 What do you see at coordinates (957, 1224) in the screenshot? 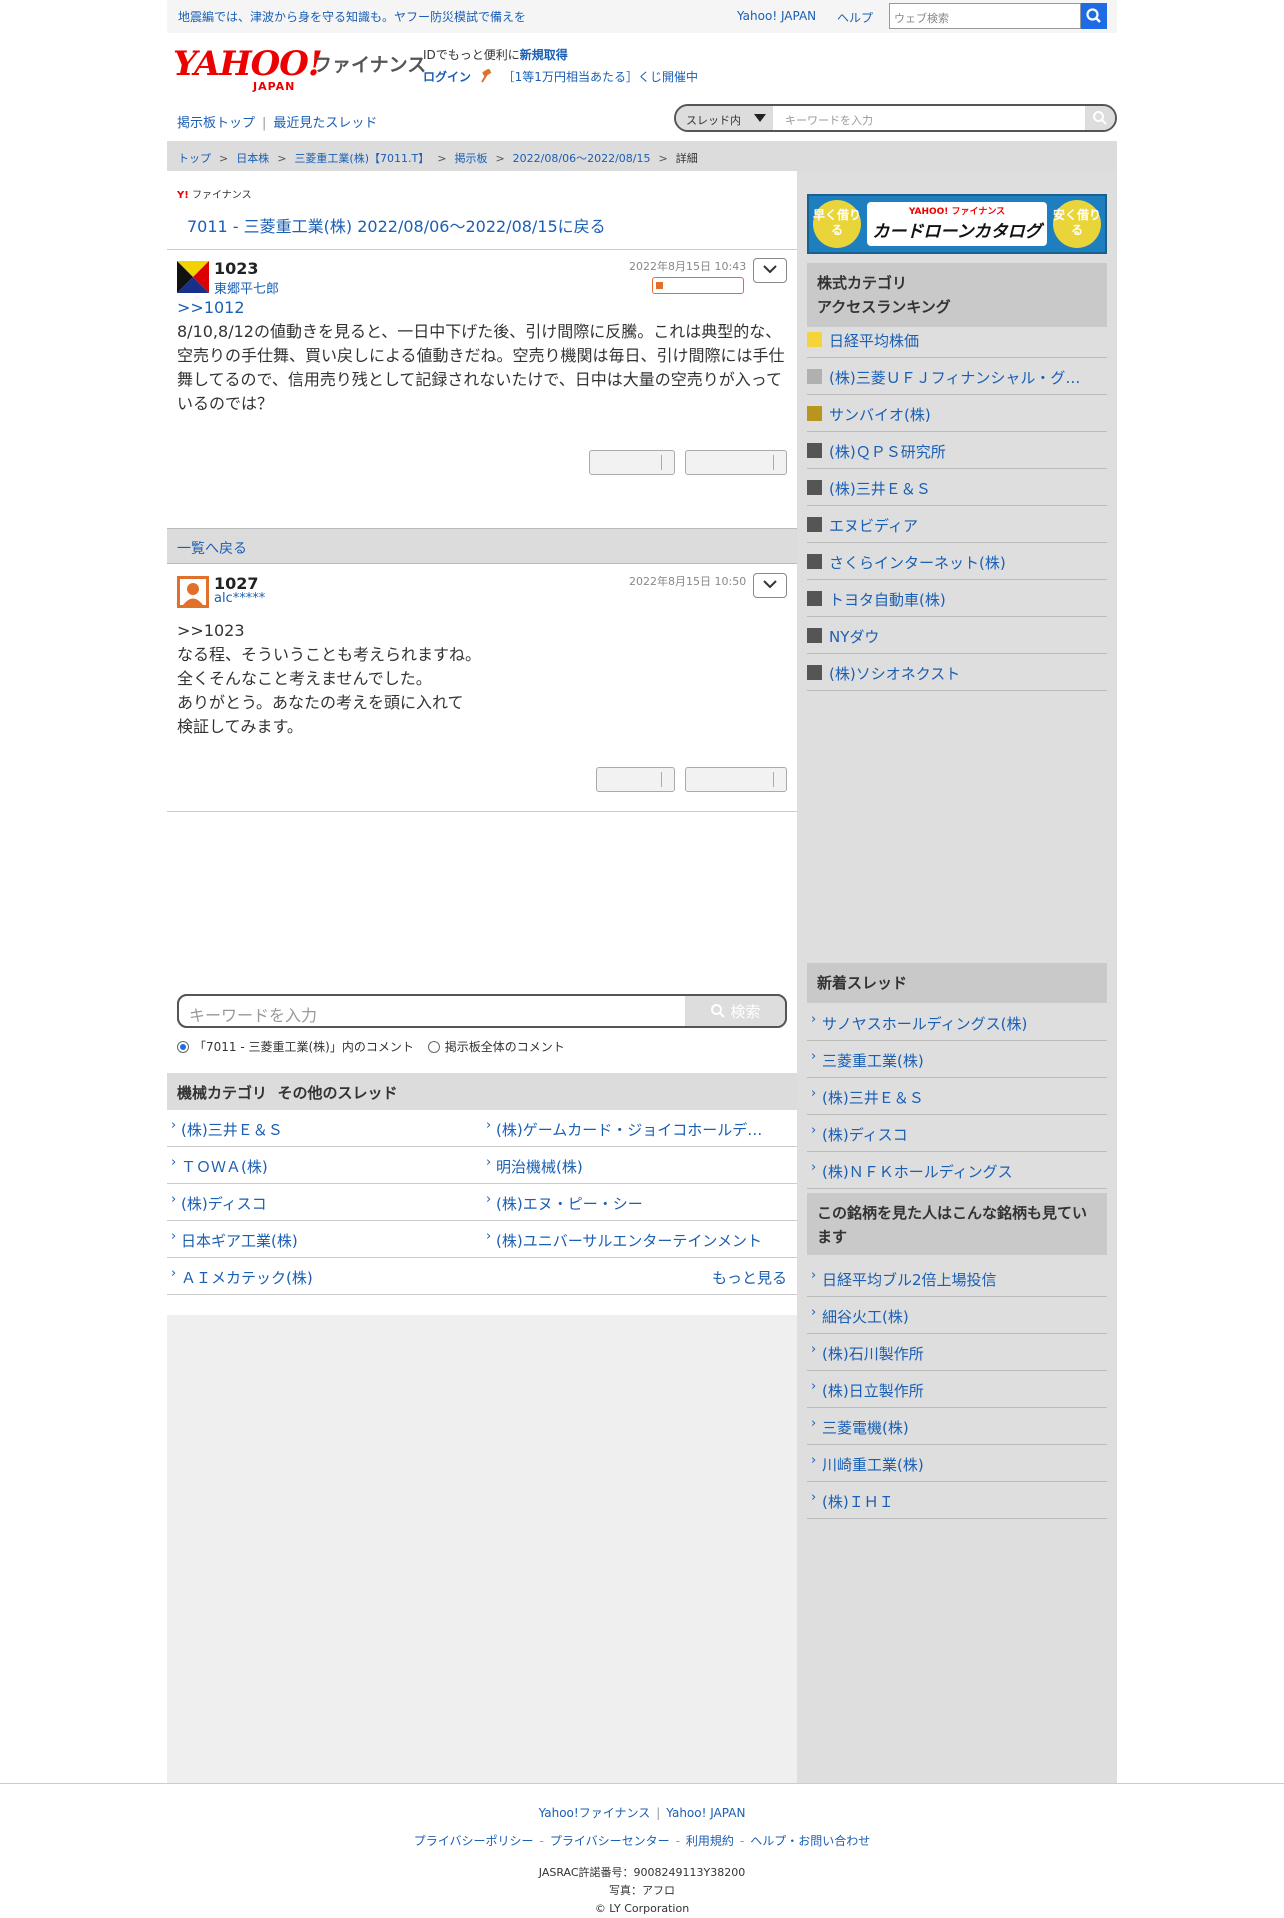
I see `also-viewed-heading: この銘柄を見た人はこんな銘柄も見ています` at bounding box center [957, 1224].